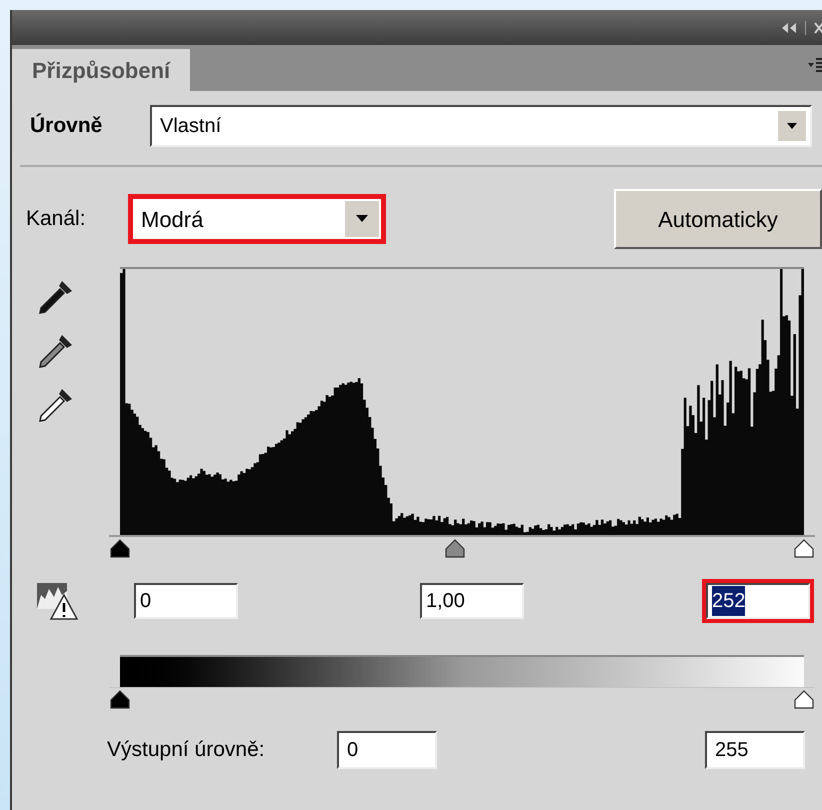 This screenshot has width=822, height=810. Describe the element at coordinates (758, 601) in the screenshot. I see `number-field: 252` at that location.